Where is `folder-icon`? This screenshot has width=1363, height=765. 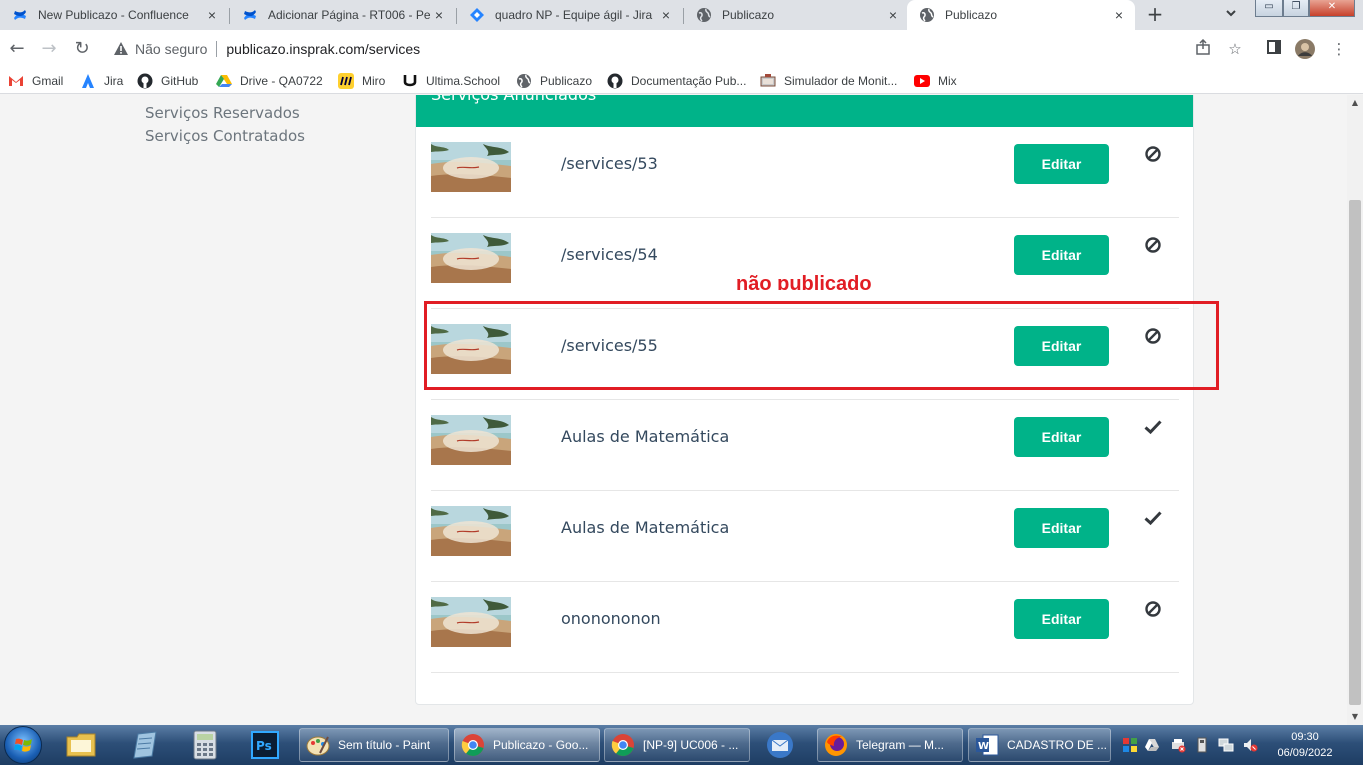 folder-icon is located at coordinates (81, 745).